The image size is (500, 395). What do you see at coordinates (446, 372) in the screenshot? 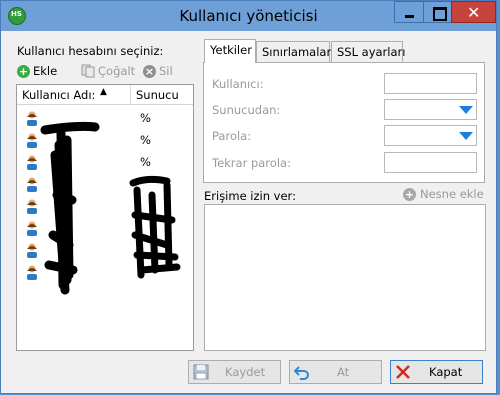
I see `close-label: Kapat` at bounding box center [446, 372].